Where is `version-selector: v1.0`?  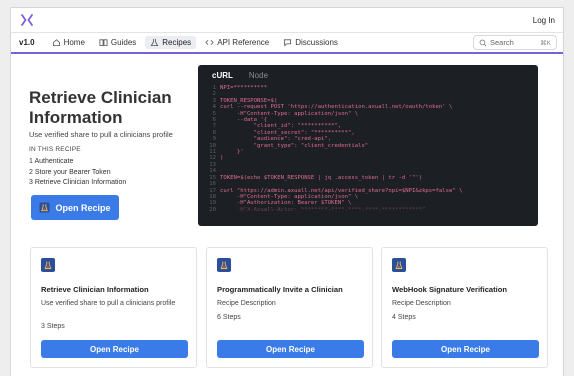 version-selector: v1.0 is located at coordinates (27, 42).